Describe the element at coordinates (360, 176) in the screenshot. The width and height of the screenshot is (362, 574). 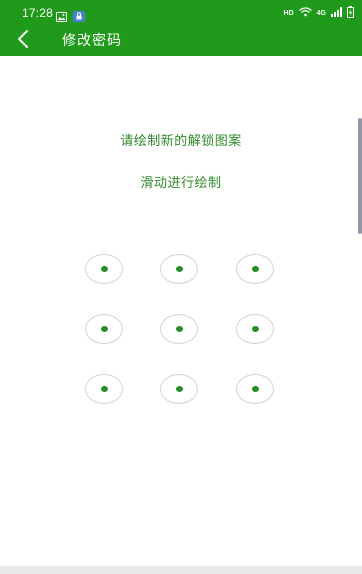
I see `scrollbar` at that location.